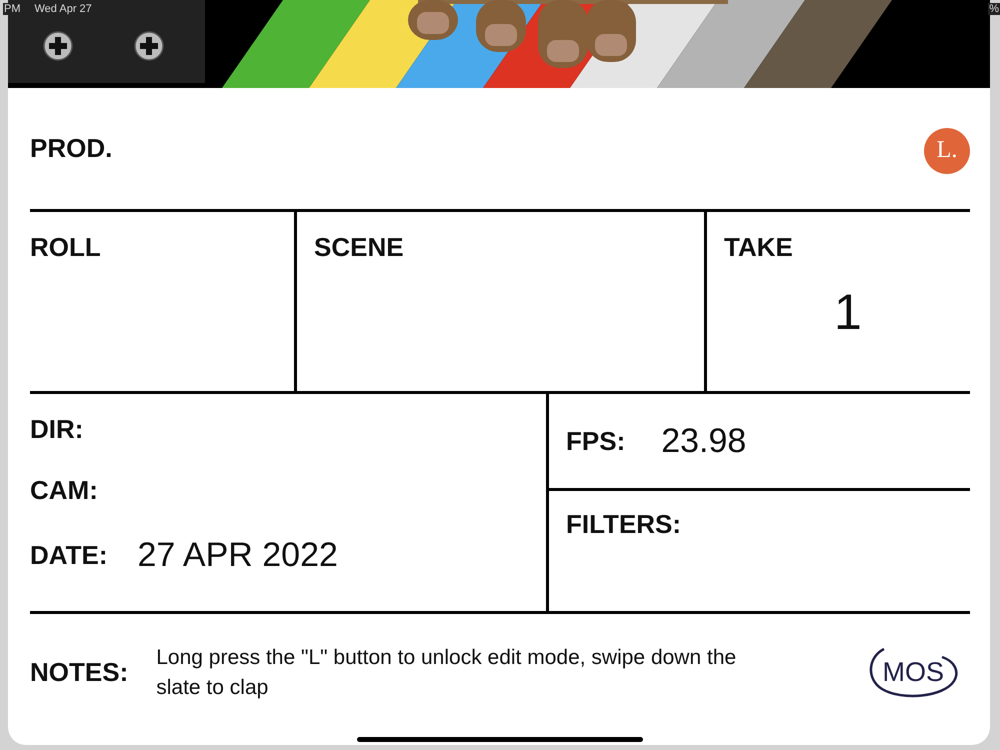  Describe the element at coordinates (848, 312) in the screenshot. I see `take-value: 1` at that location.